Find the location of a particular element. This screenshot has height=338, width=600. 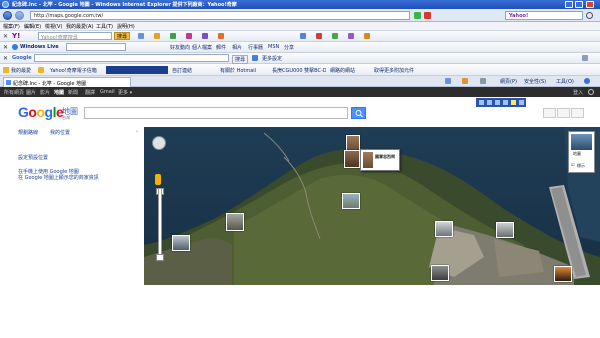

my-location-link: 我的位置 is located at coordinates (60, 132).